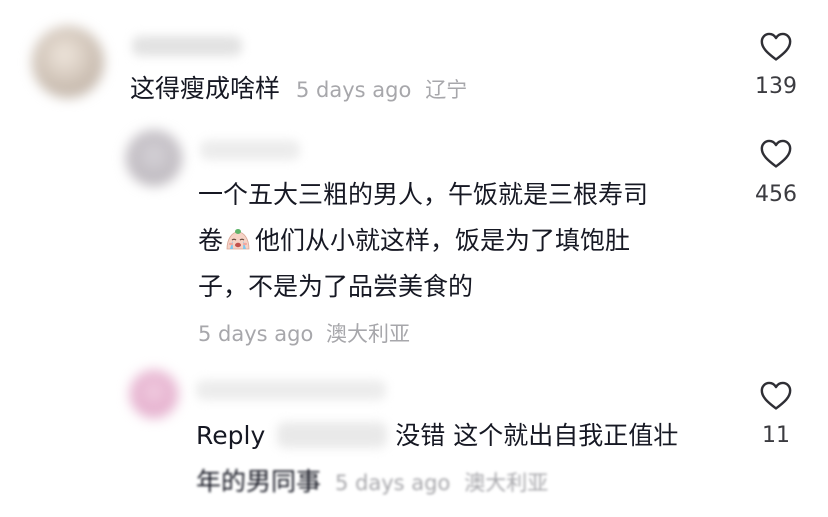  Describe the element at coordinates (776, 435) in the screenshot. I see `like-count: 11` at that location.